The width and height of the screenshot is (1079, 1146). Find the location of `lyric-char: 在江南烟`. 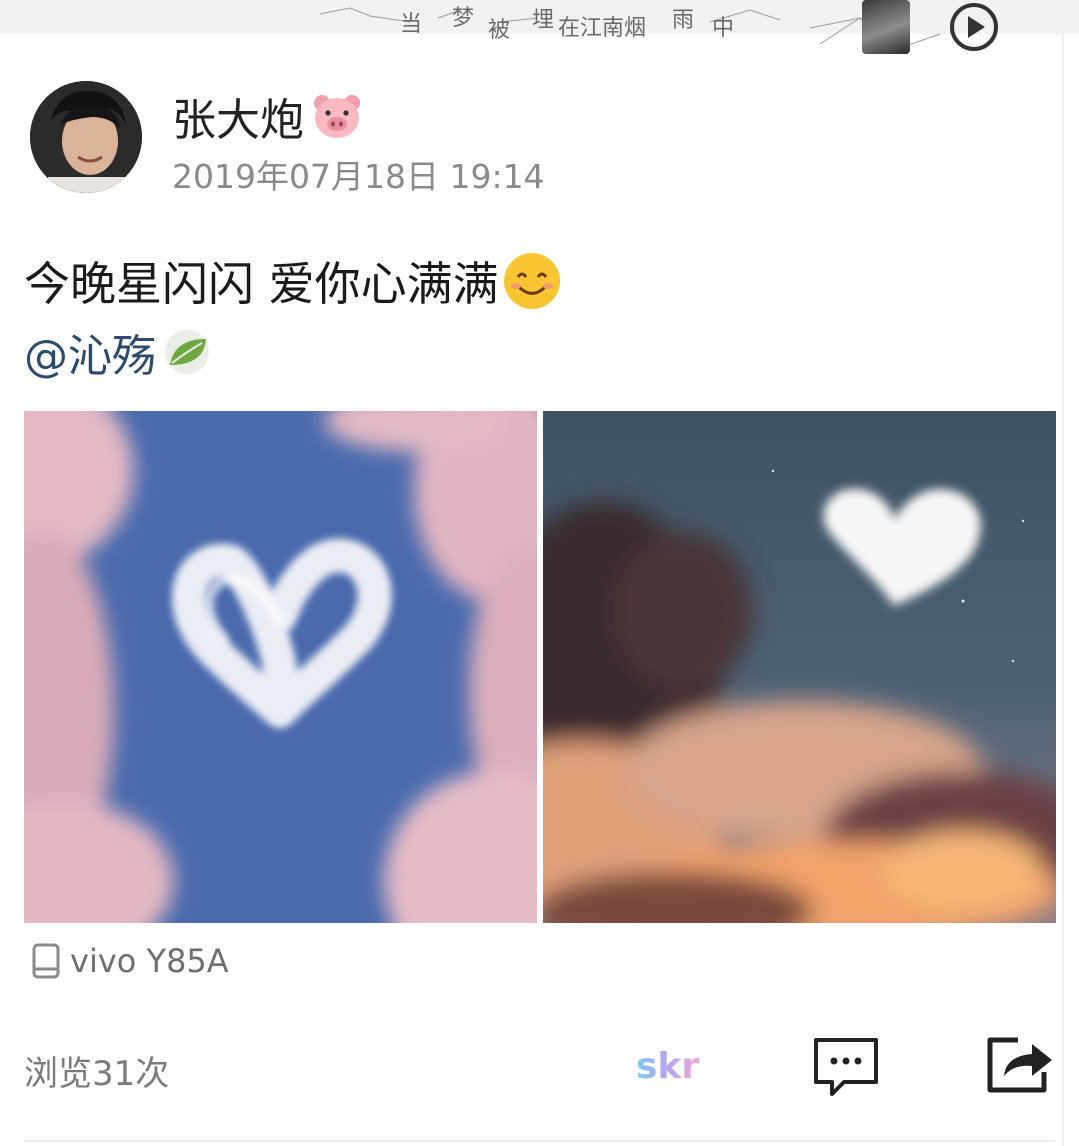

lyric-char: 在江南烟 is located at coordinates (602, 28).